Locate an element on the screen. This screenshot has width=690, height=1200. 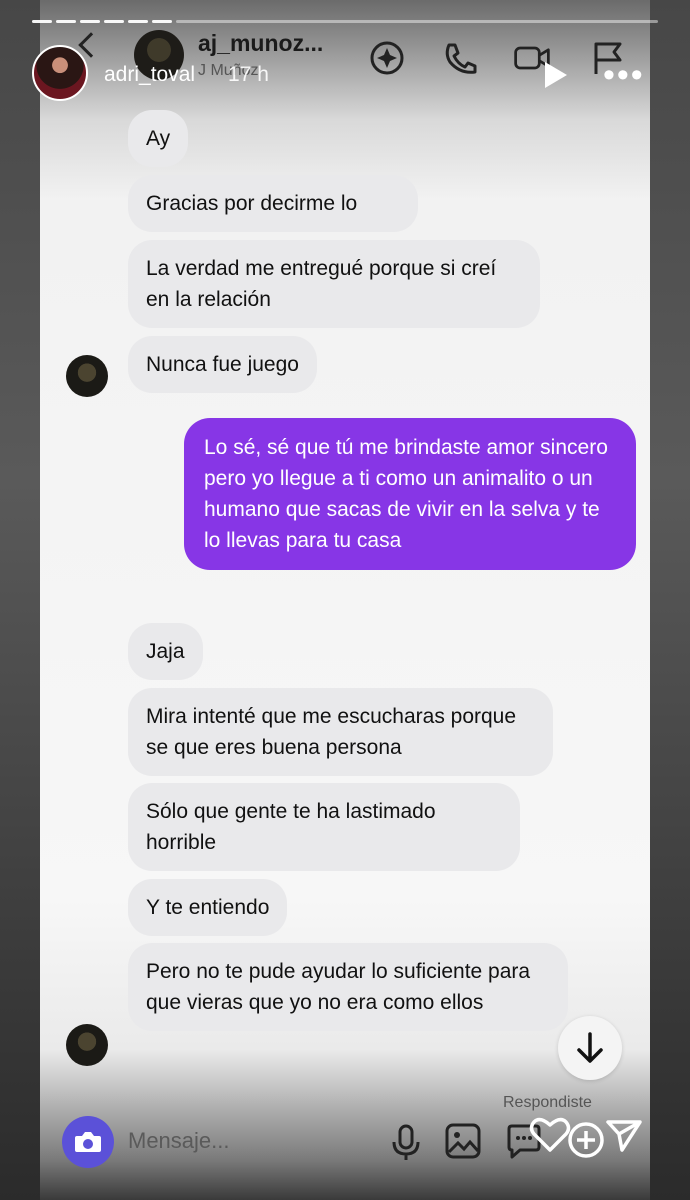
story-right-backdrop is located at coordinates (670, 600).